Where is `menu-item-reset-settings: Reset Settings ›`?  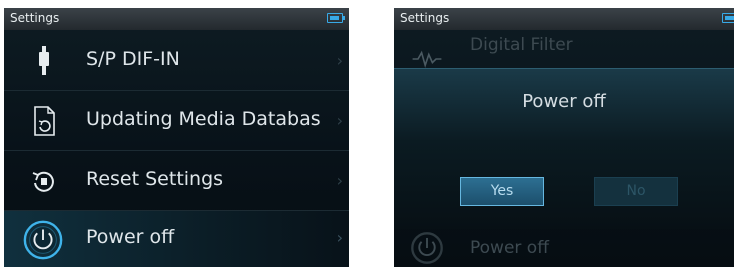
menu-item-reset-settings: Reset Settings › is located at coordinates (176, 181).